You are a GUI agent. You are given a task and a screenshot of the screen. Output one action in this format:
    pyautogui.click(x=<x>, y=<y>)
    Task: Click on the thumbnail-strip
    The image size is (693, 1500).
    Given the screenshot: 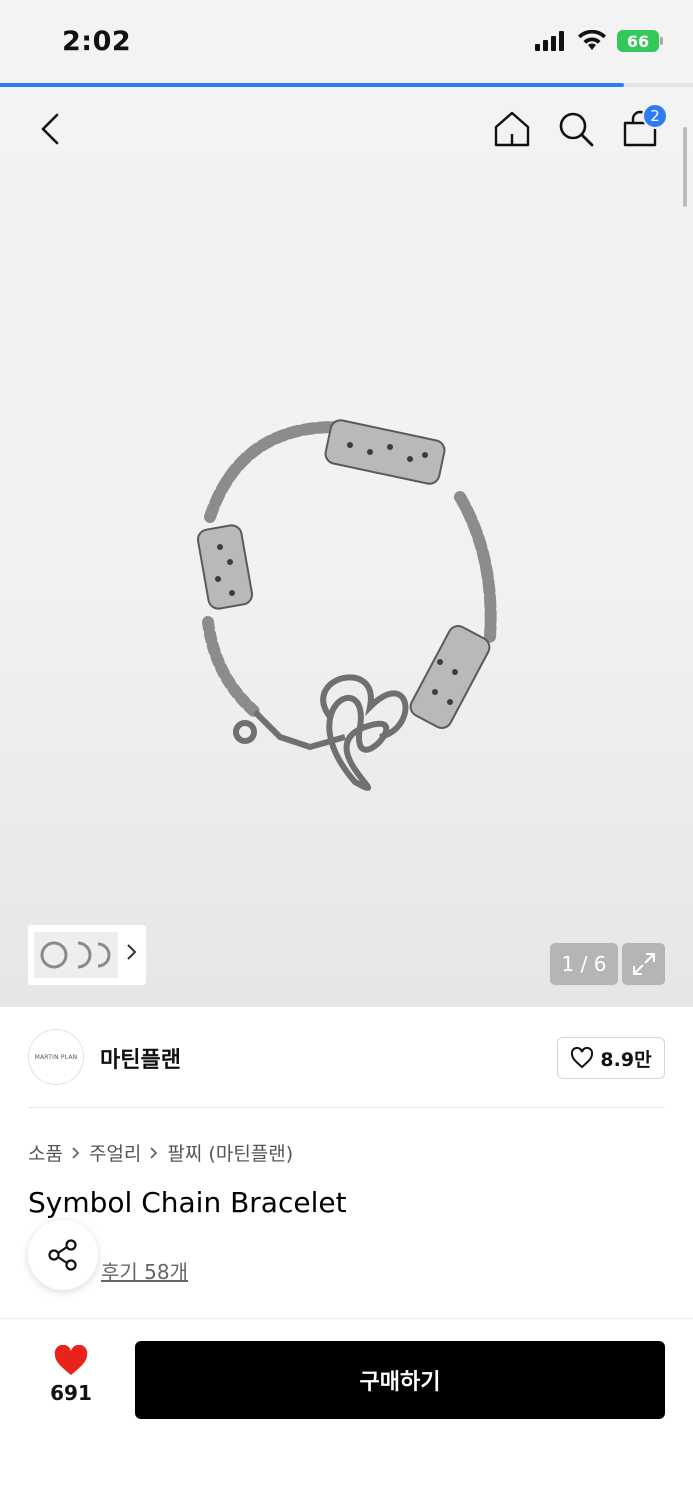 What is the action you would take?
    pyautogui.click(x=87, y=955)
    